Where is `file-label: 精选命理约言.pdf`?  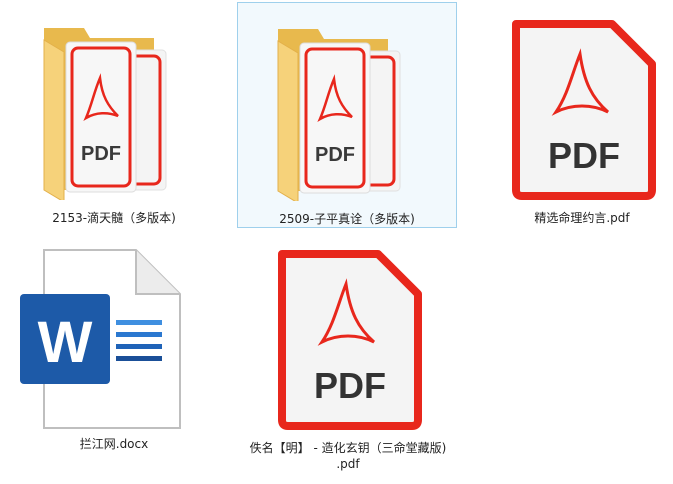
file-label: 精选命理约言.pdf is located at coordinates (582, 218).